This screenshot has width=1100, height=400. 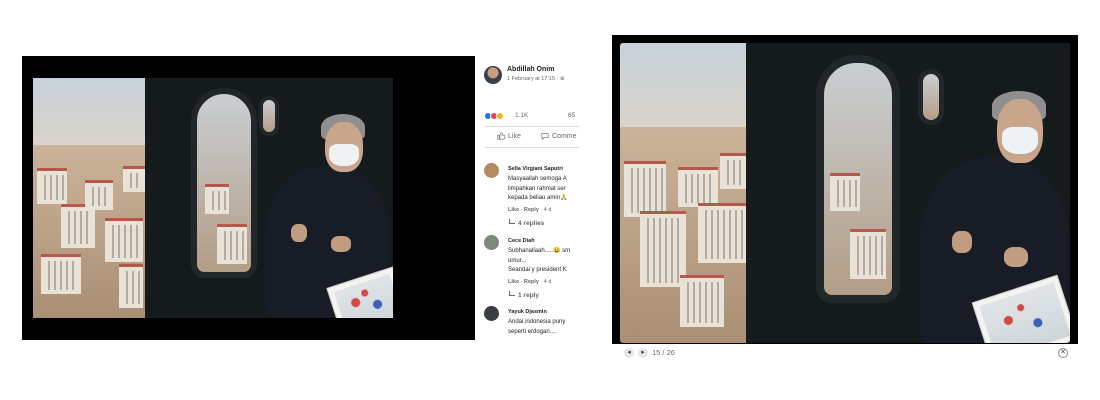 I want to click on lightbox-footer: ◂ ▸ 15 / 26 ✕, so click(x=845, y=353).